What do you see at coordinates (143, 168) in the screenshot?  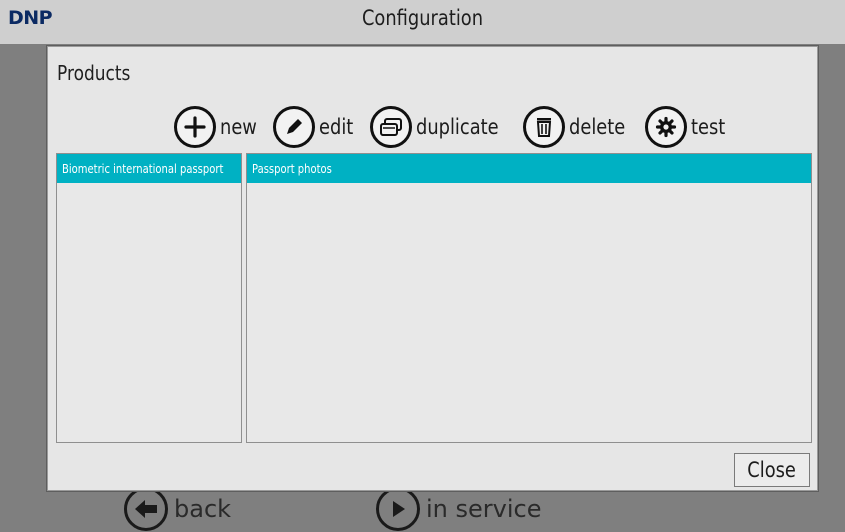 I see `category-item-label: Biometric international passport` at bounding box center [143, 168].